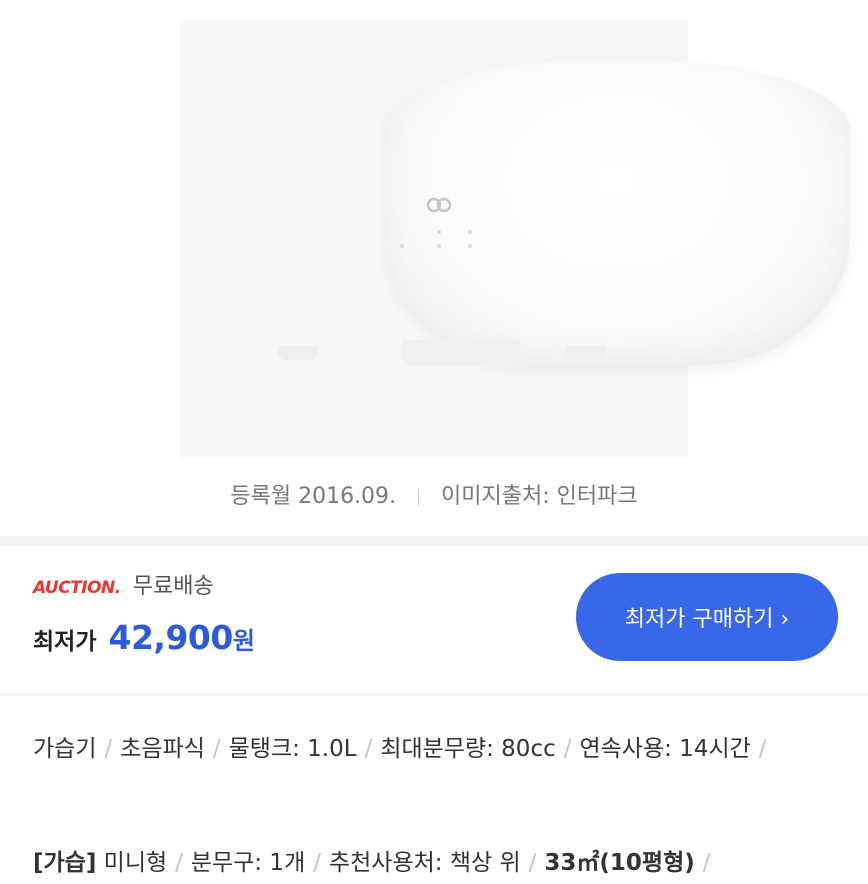 This screenshot has height=884, width=868. I want to click on brand-logo-icon, so click(439, 207).